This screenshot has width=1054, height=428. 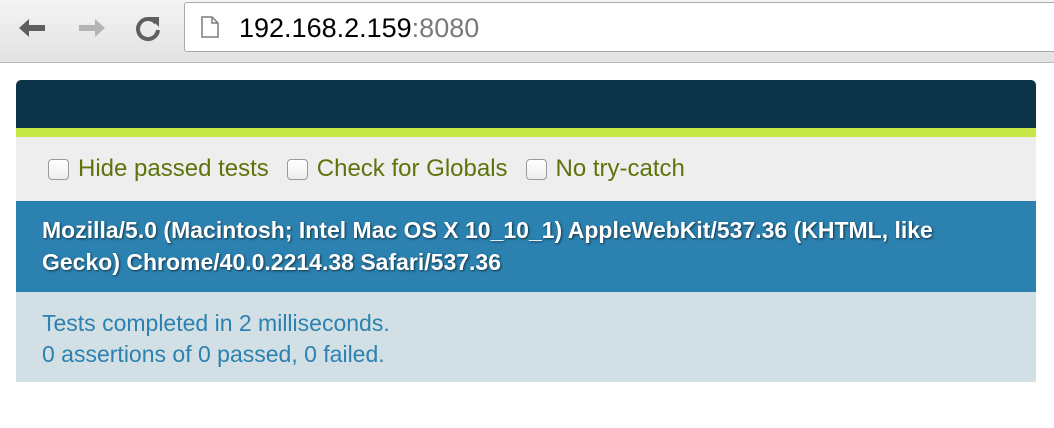 What do you see at coordinates (526, 108) in the screenshot?
I see `qunit-header` at bounding box center [526, 108].